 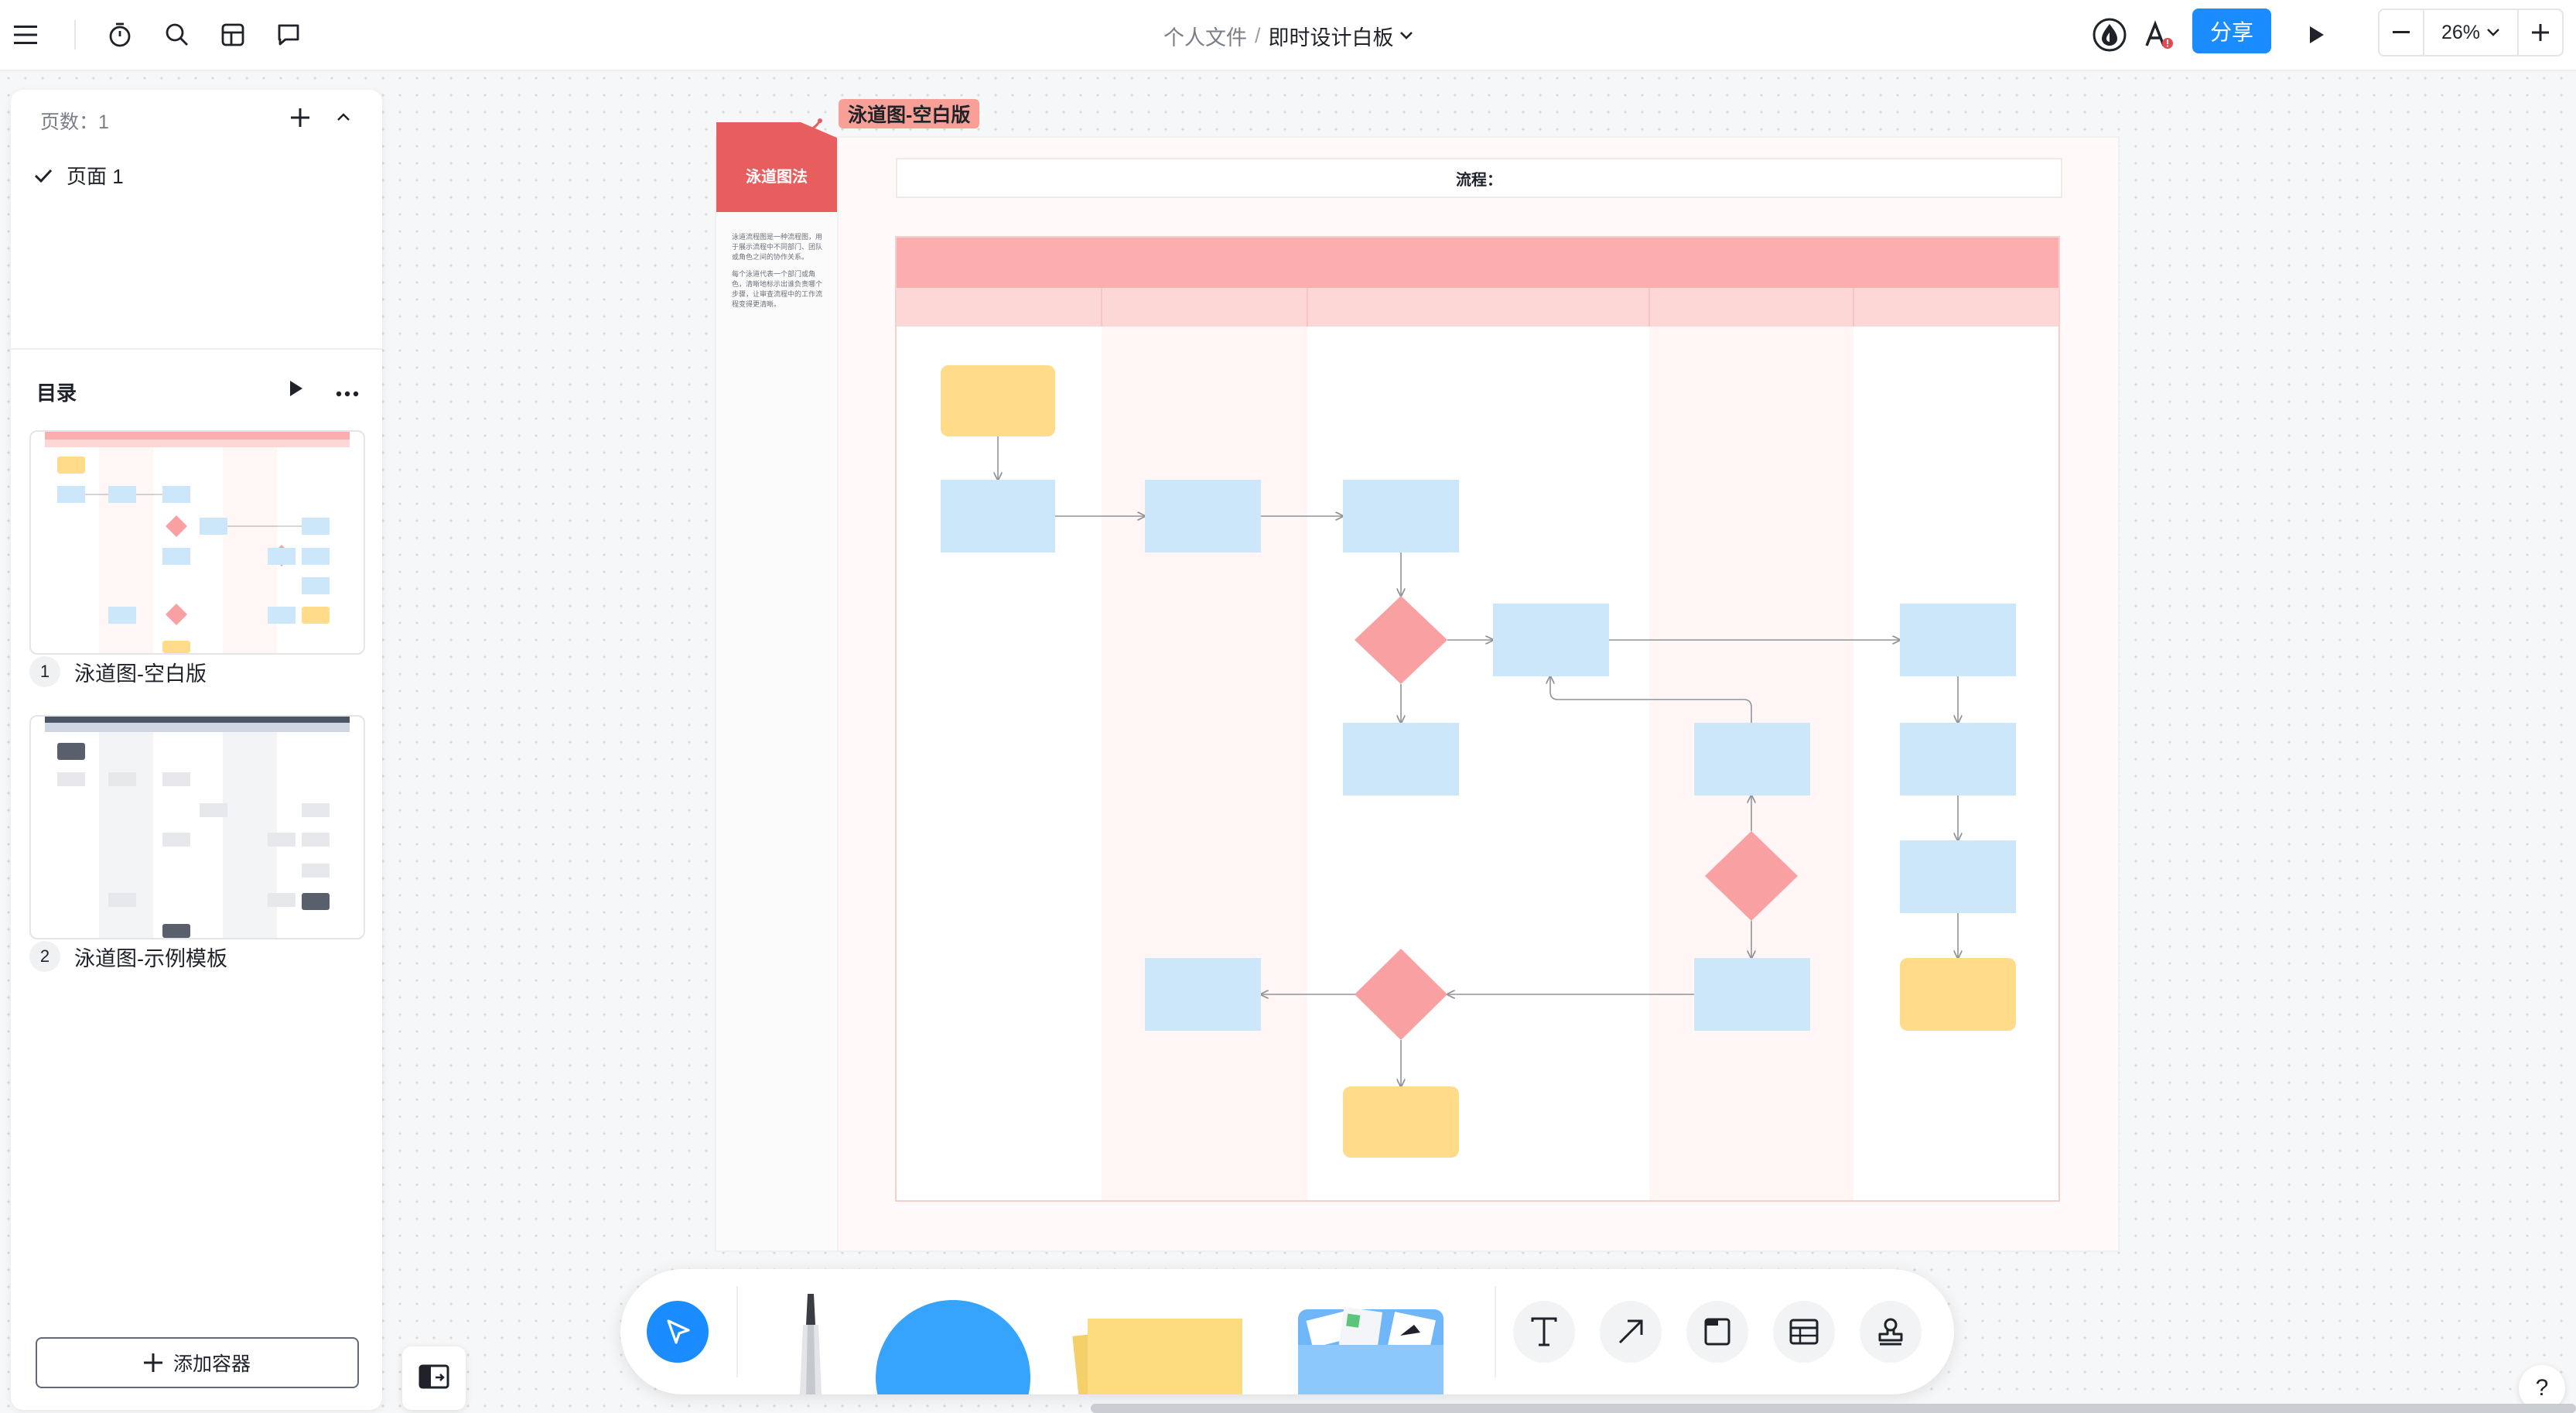 I want to click on arrow-icon, so click(x=1630, y=1331).